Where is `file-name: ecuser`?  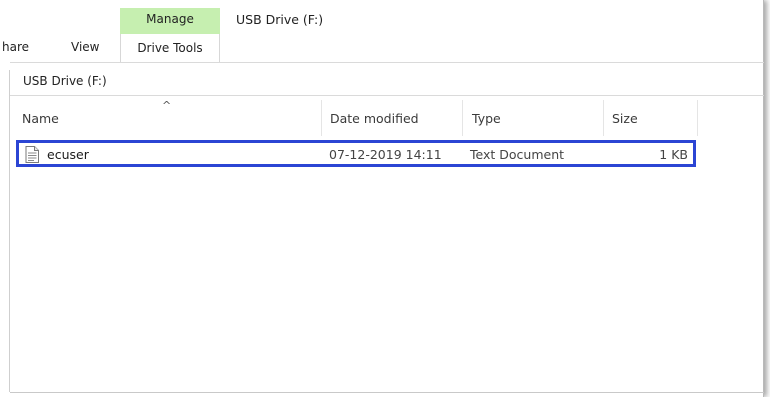
file-name: ecuser is located at coordinates (68, 154).